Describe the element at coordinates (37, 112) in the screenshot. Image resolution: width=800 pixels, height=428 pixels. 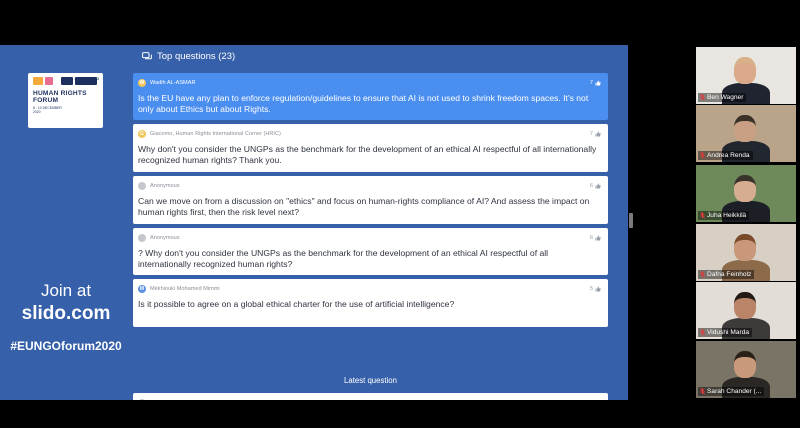
I see `logo-date-line2: 2020` at that location.